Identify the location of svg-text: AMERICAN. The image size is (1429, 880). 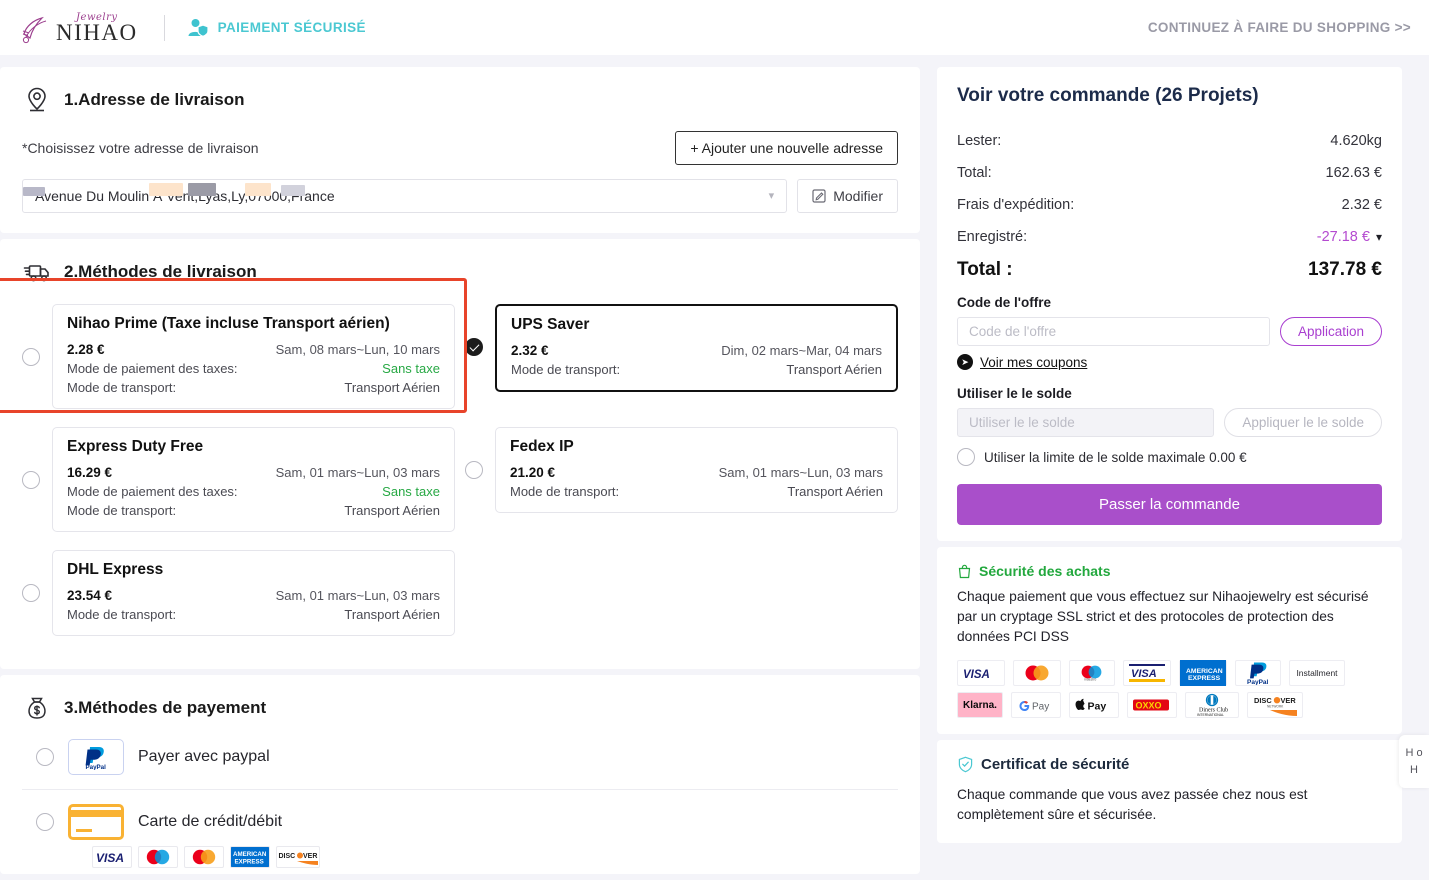
(250, 854).